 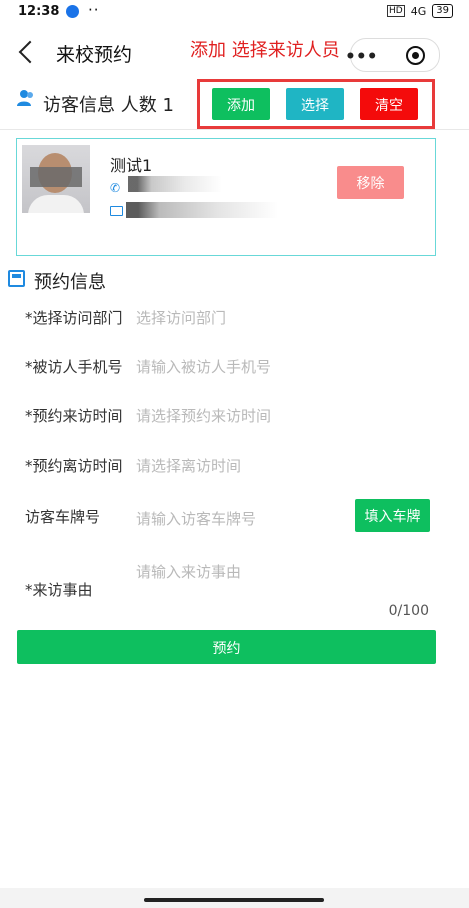 What do you see at coordinates (115, 188) in the screenshot?
I see `phone-icon: ✆` at bounding box center [115, 188].